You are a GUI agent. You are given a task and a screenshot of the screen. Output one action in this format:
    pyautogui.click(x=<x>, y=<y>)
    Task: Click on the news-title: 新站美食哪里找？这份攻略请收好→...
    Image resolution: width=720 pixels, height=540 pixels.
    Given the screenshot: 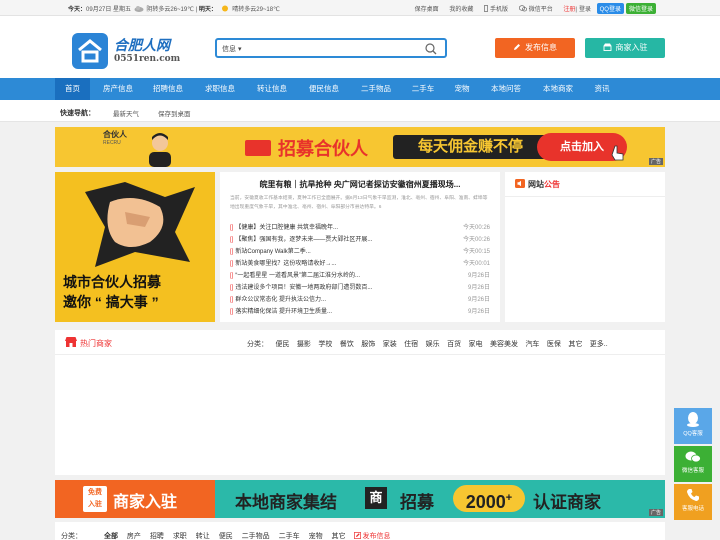 What is the action you would take?
    pyautogui.click(x=286, y=264)
    